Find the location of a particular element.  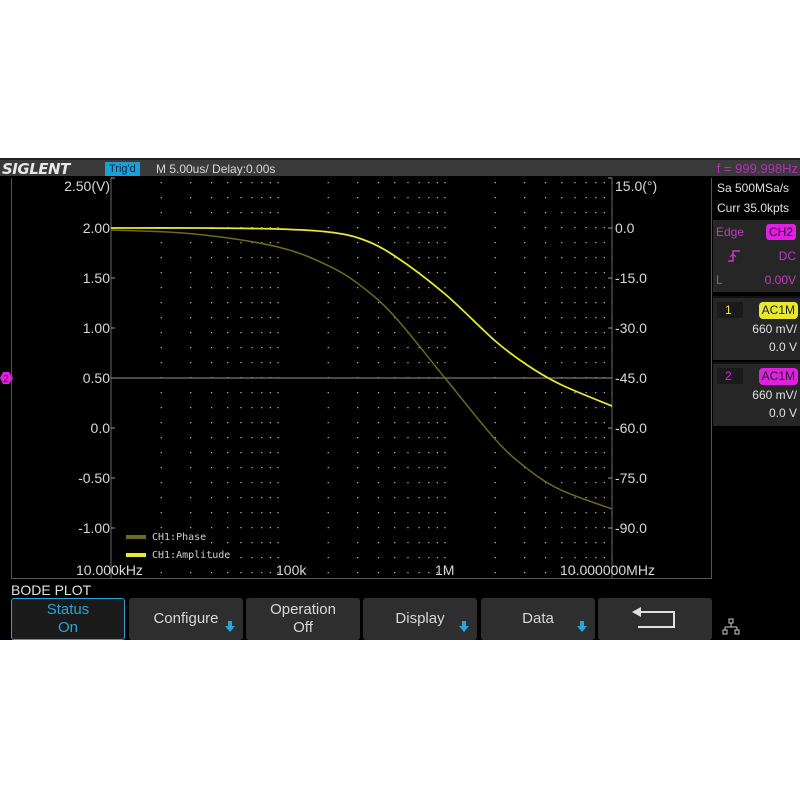

trigger-settings-box: Edge CH2 DC L 0.00V is located at coordinates (756, 256).